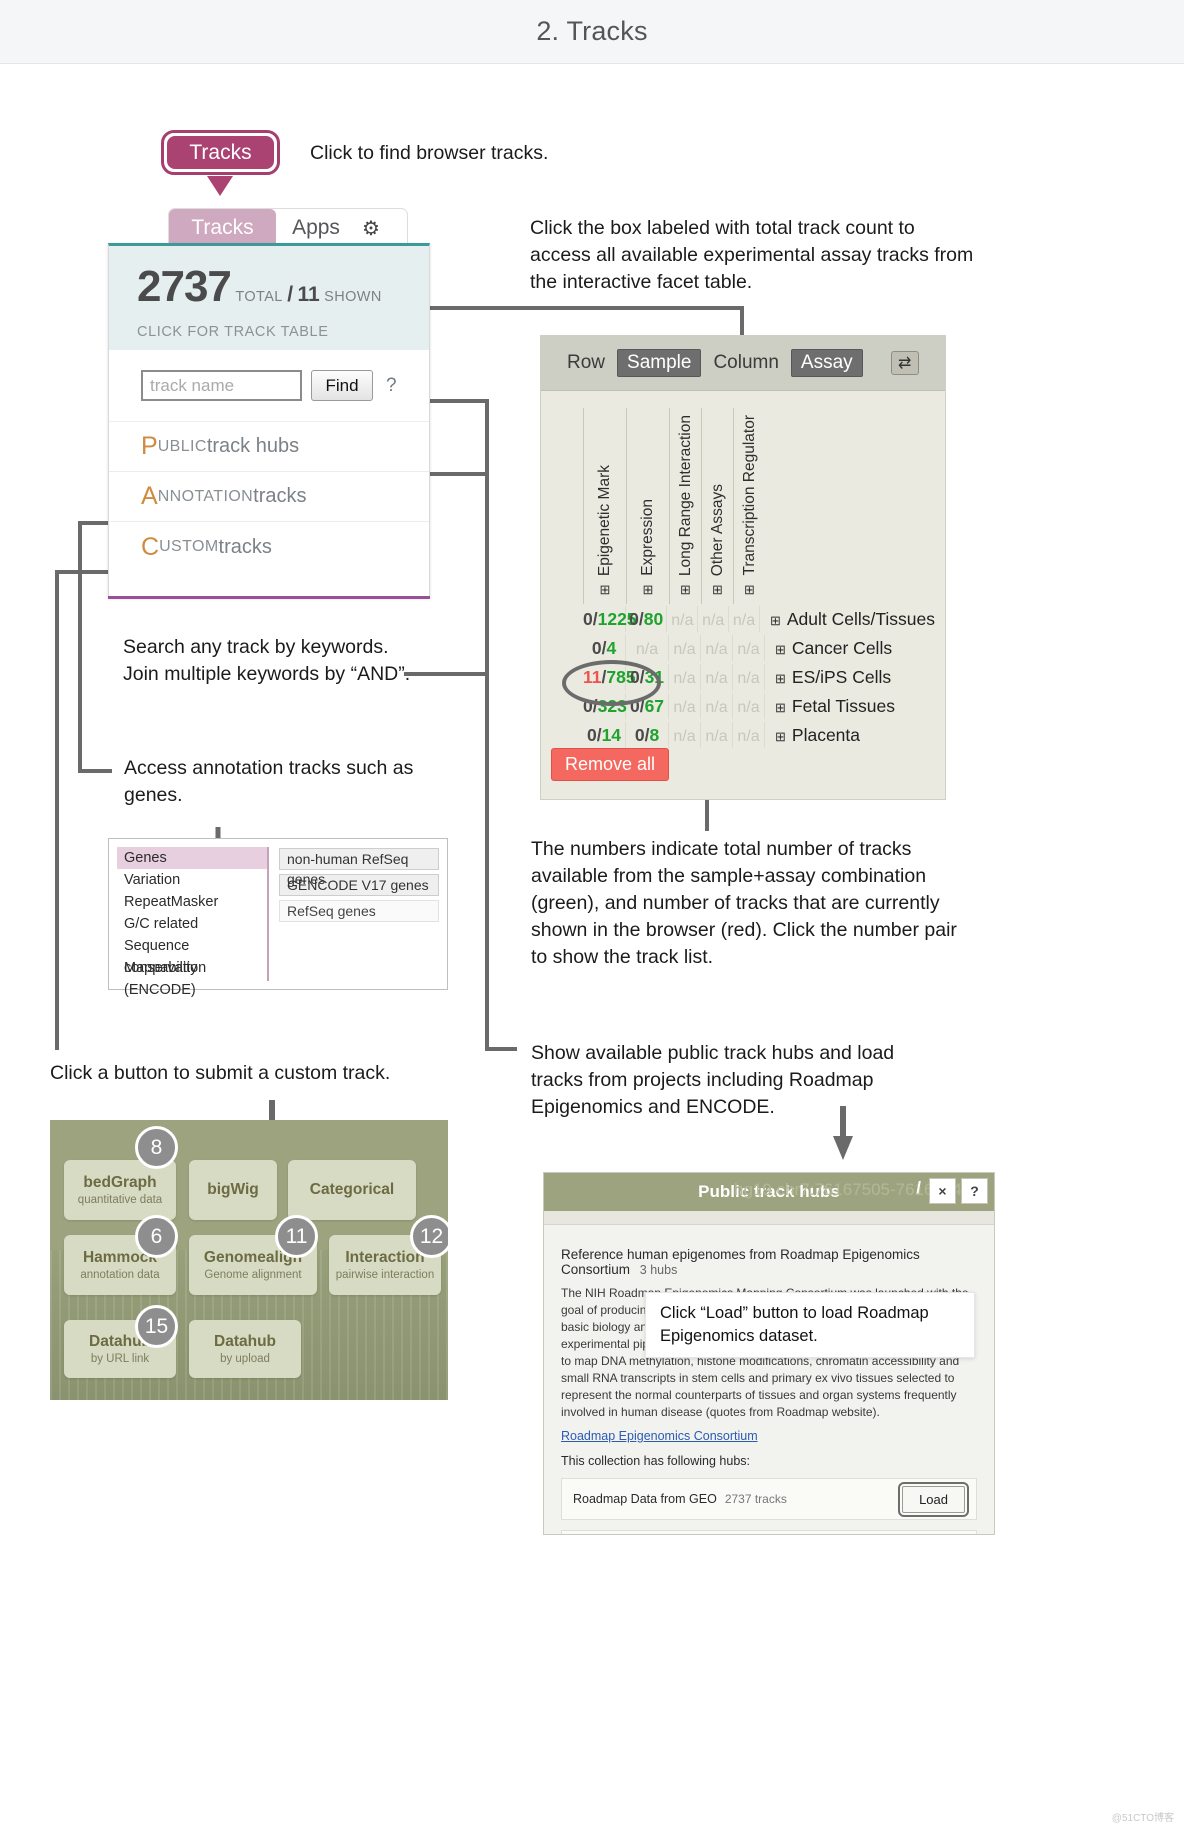 The height and width of the screenshot is (1830, 1184). Describe the element at coordinates (610, 619) in the screenshot. I see `facet-cell: 0/1225` at that location.